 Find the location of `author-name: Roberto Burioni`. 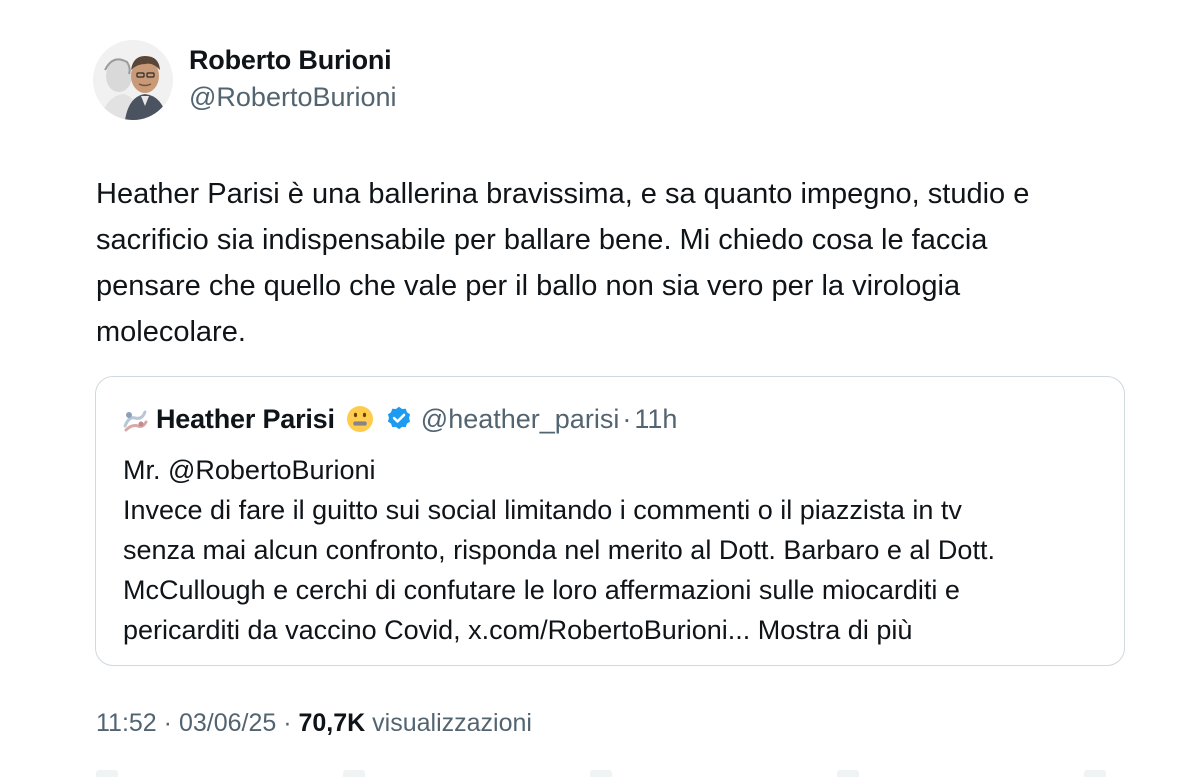

author-name: Roberto Burioni is located at coordinates (290, 60).